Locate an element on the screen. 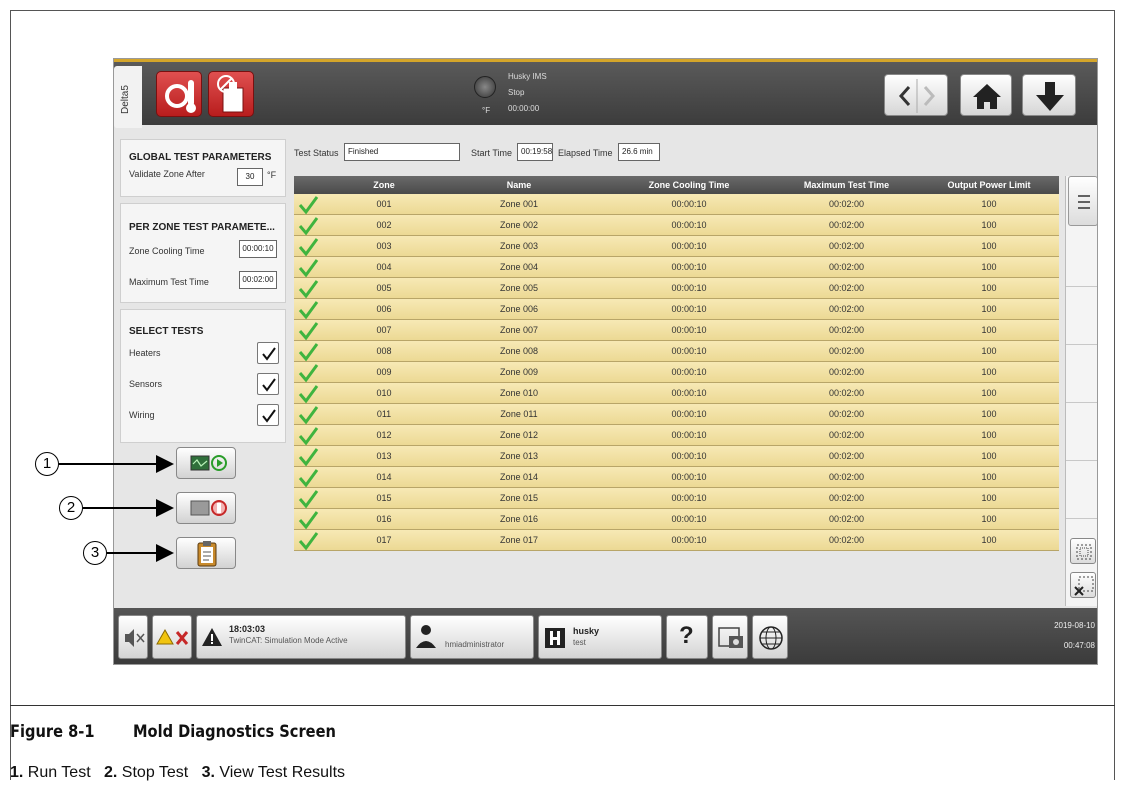 This screenshot has width=1125, height=790. help-button: ? is located at coordinates (687, 637).